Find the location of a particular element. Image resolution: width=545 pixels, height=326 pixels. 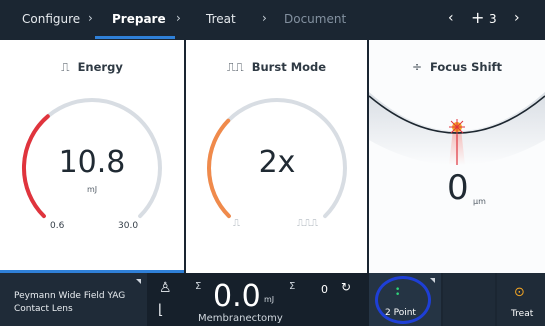

focus-diagram is located at coordinates (457, 128).